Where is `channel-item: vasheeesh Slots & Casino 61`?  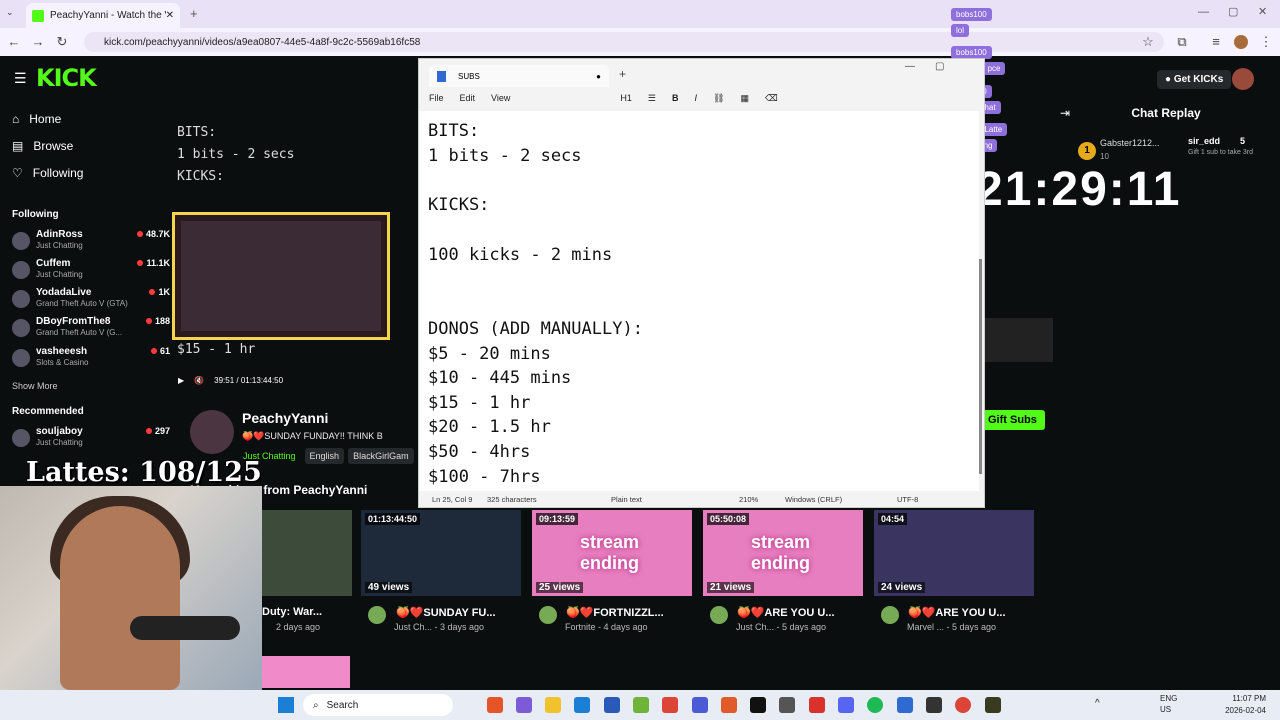
channel-item: vasheeesh Slots & Casino 61 is located at coordinates (91, 360).